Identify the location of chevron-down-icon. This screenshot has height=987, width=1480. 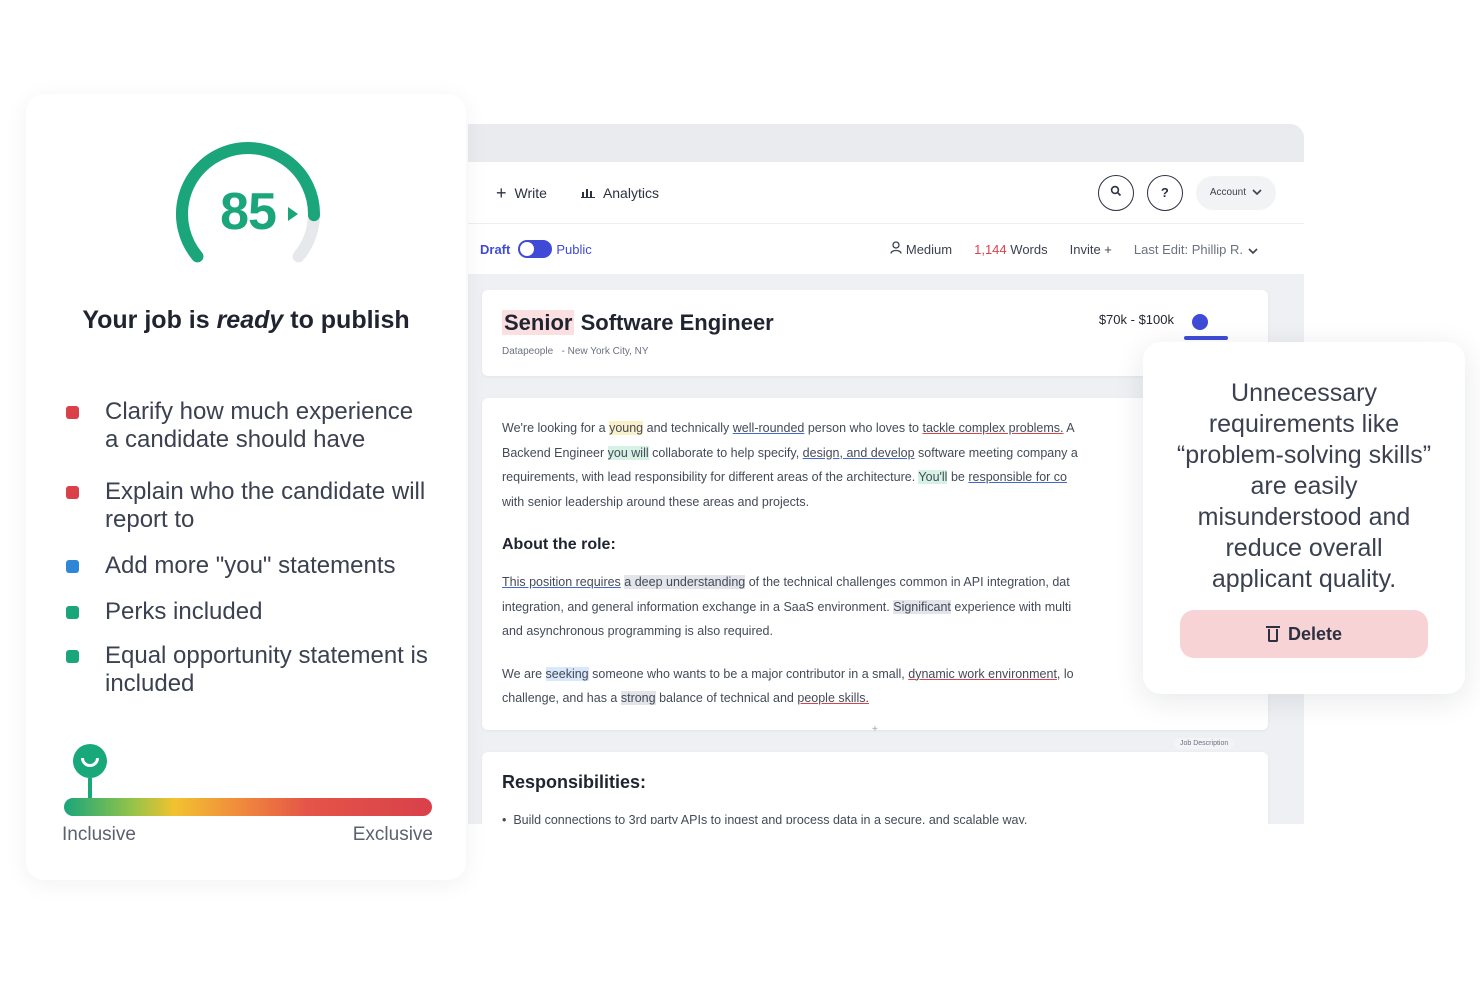
(1253, 249).